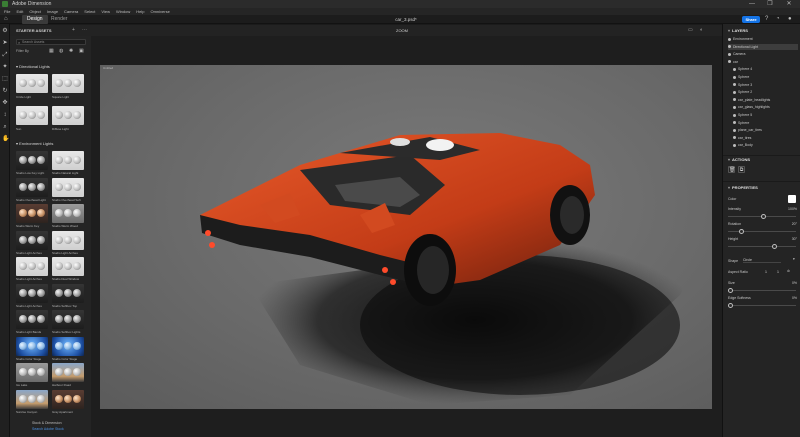 The image size is (800, 437). I want to click on filter-models-icon: ▦, so click(51, 51).